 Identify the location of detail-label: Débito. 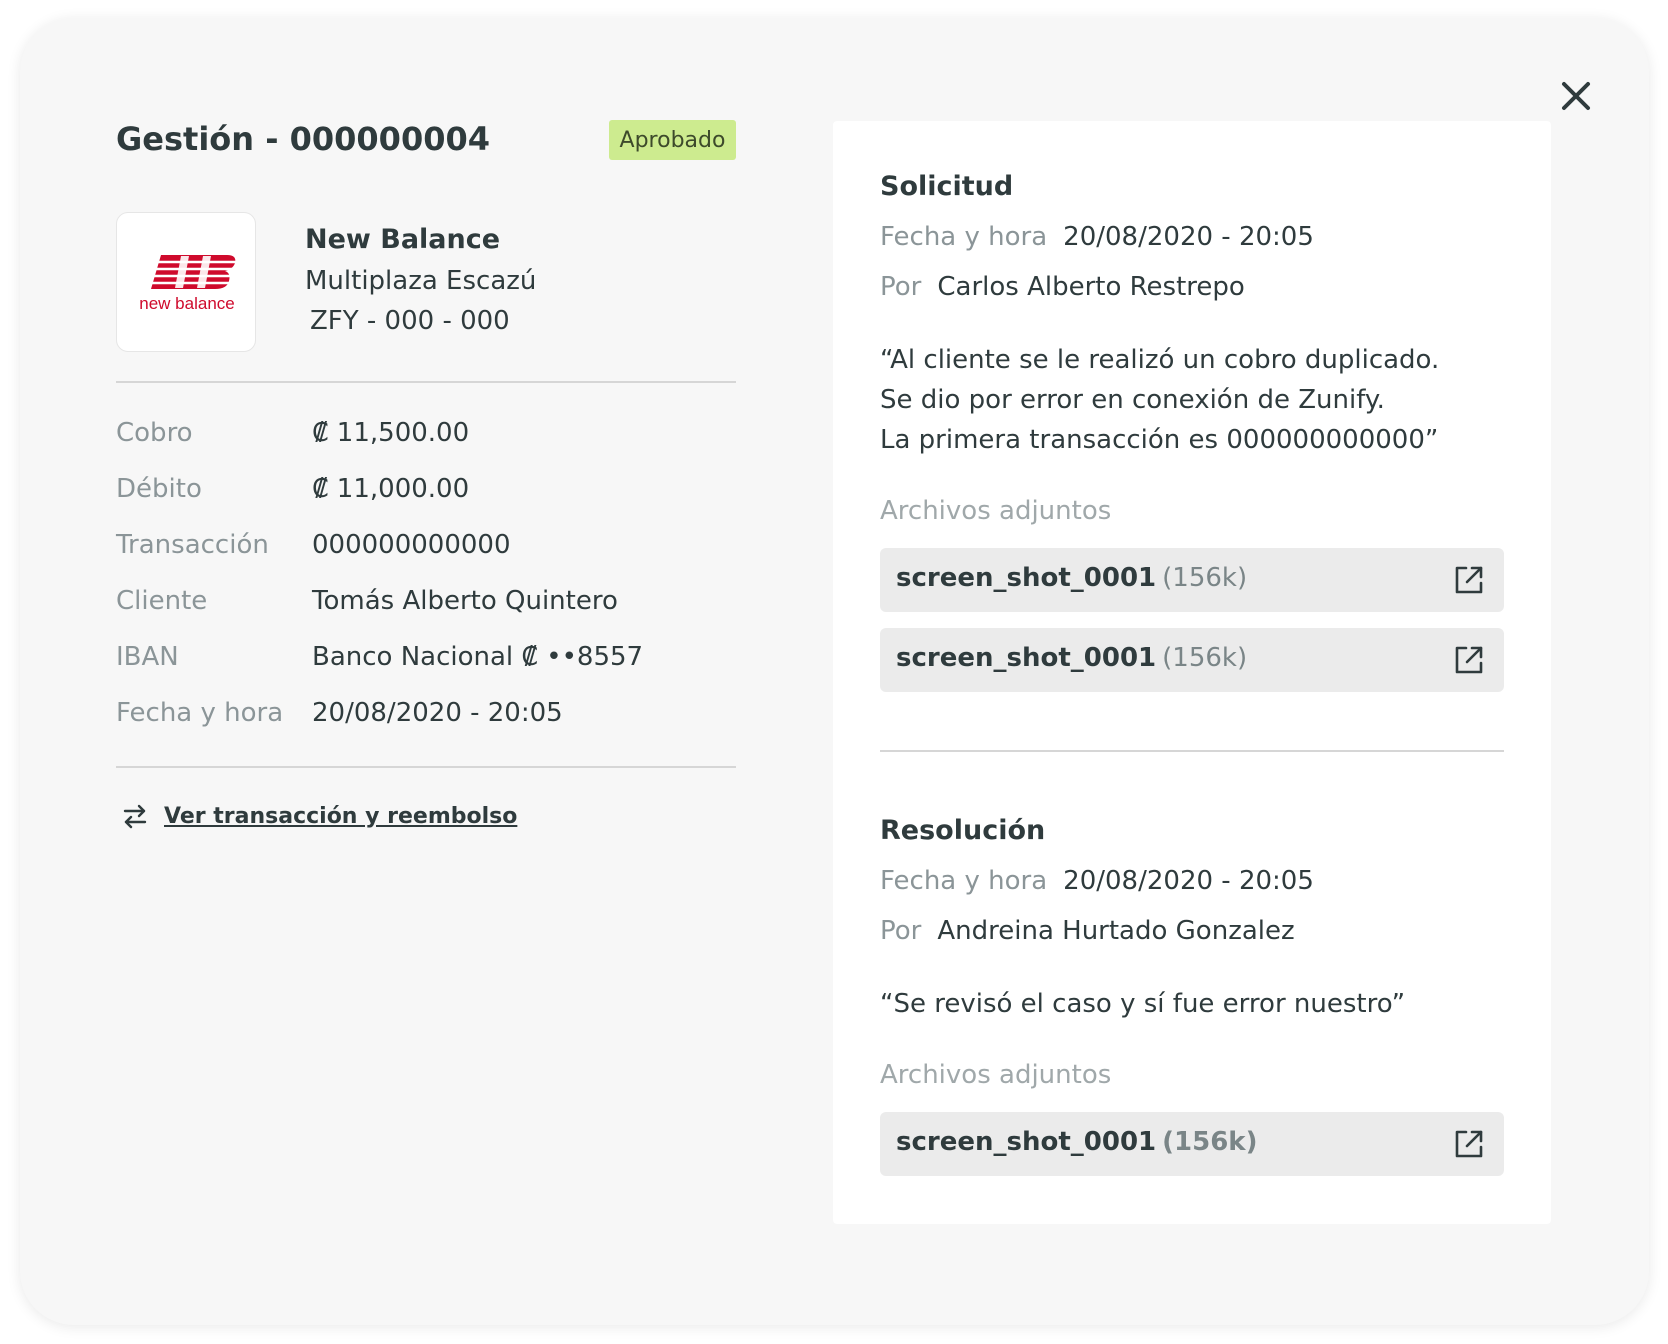
(159, 489).